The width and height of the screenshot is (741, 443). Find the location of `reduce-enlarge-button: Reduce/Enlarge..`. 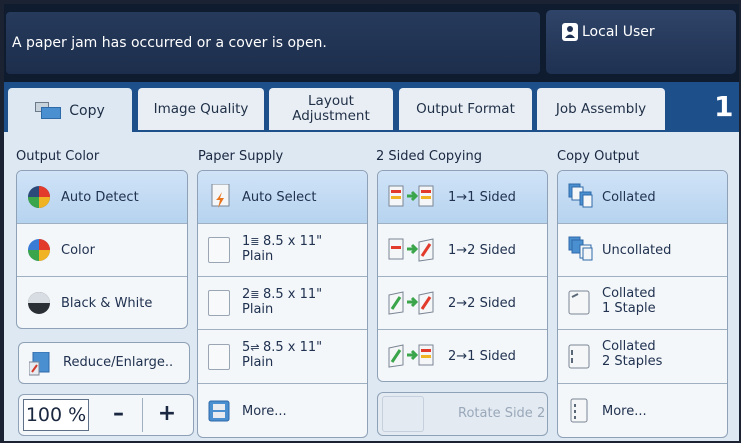

reduce-enlarge-button: Reduce/Enlarge.. is located at coordinates (104, 363).